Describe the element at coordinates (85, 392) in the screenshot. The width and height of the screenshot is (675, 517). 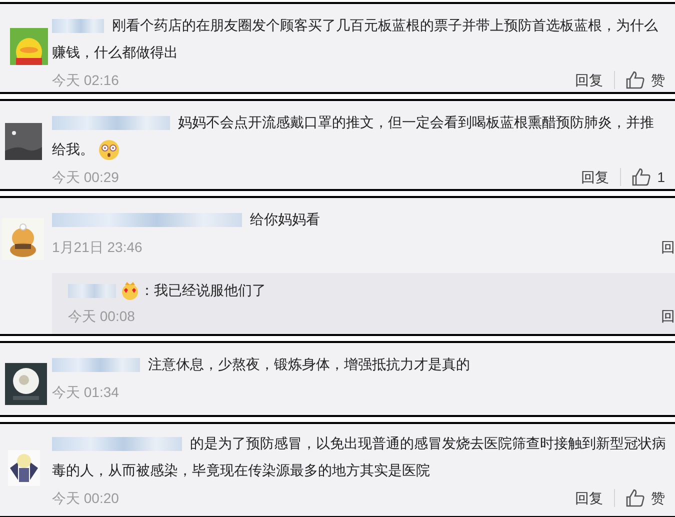
I see `timestamp: 今天 01:34` at that location.